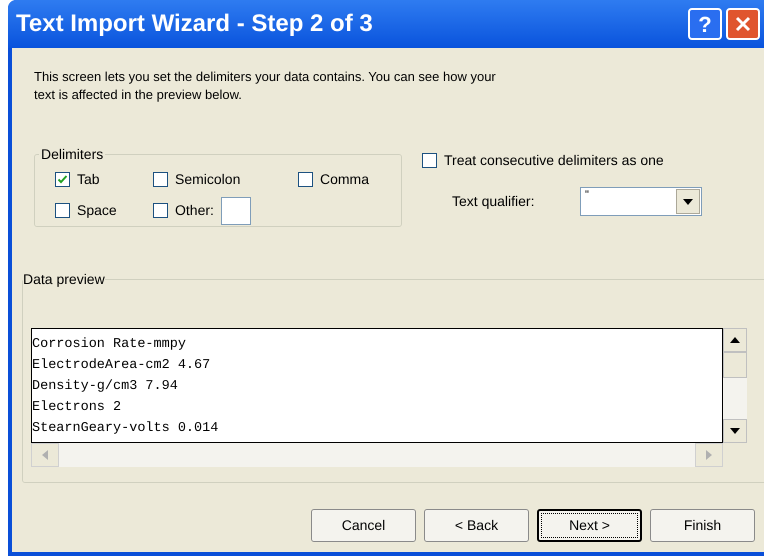 This screenshot has width=764, height=556. Describe the element at coordinates (122, 366) in the screenshot. I see `preview-line: ElectrodeArea-cm2 4.67` at that location.